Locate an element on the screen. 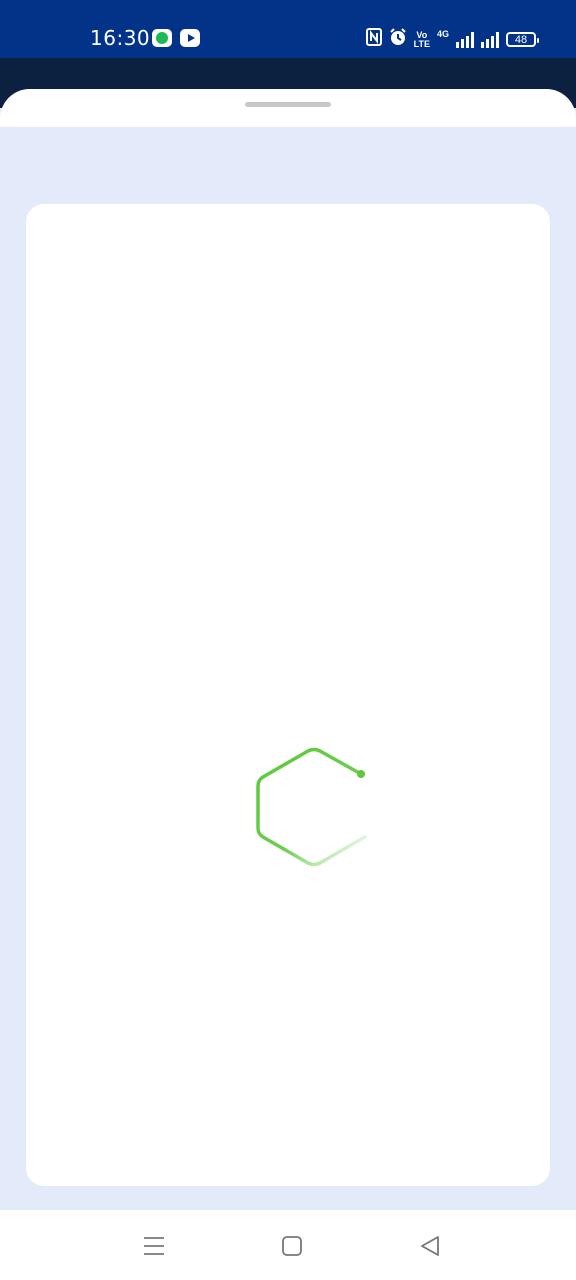  battery-level: 48 is located at coordinates (521, 39).